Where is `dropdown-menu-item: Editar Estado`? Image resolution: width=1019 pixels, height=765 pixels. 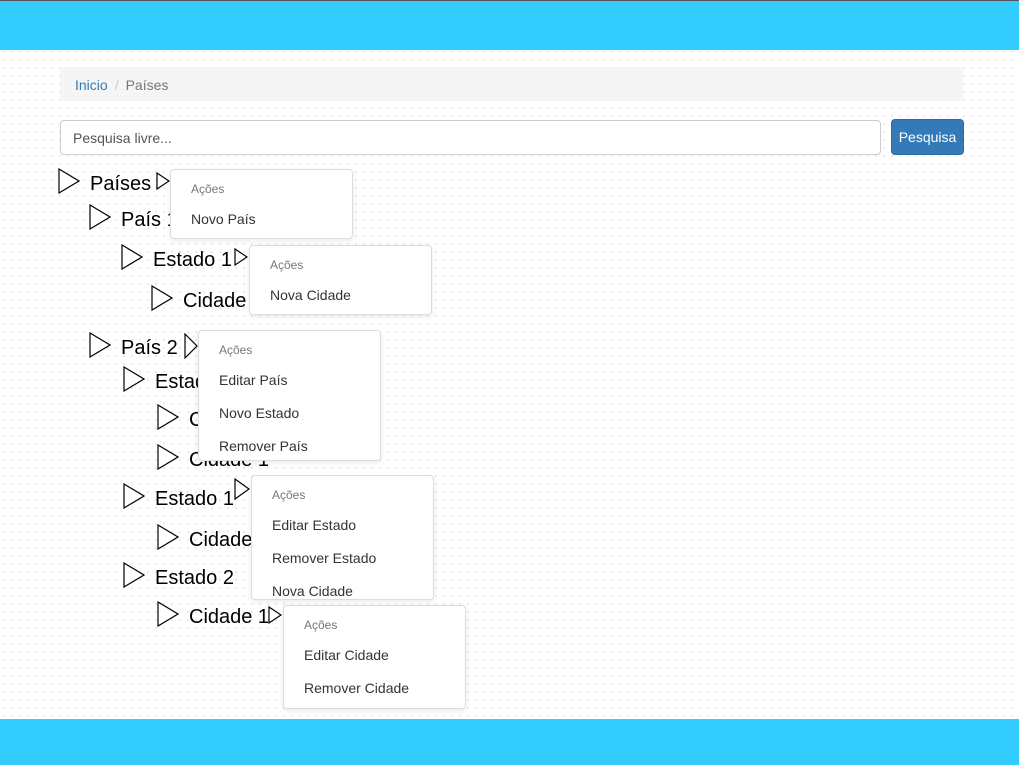 dropdown-menu-item: Editar Estado is located at coordinates (342, 525).